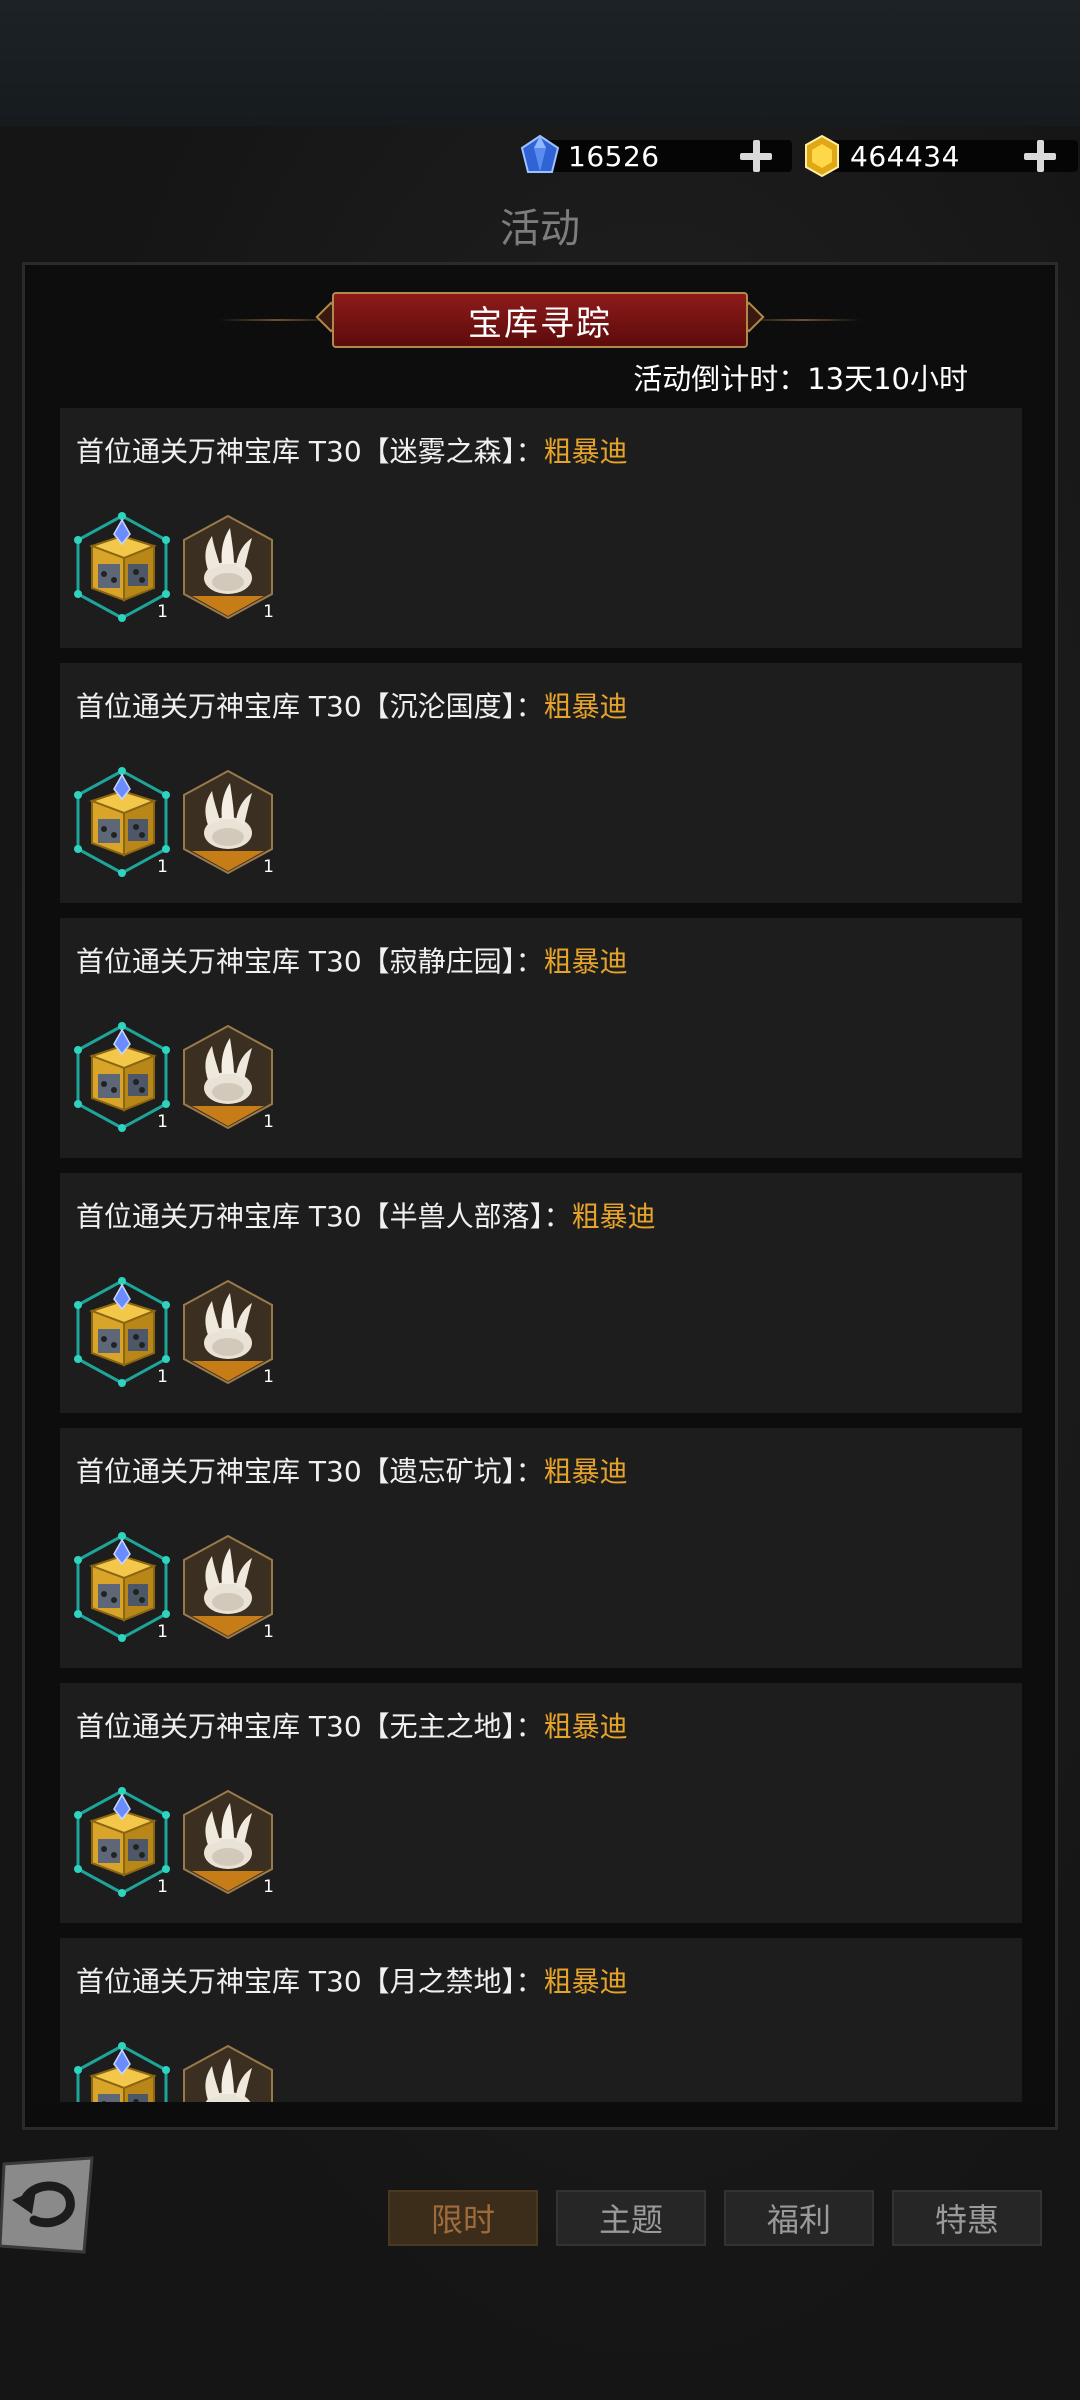  Describe the element at coordinates (540, 229) in the screenshot. I see `page-title: 活动` at that location.